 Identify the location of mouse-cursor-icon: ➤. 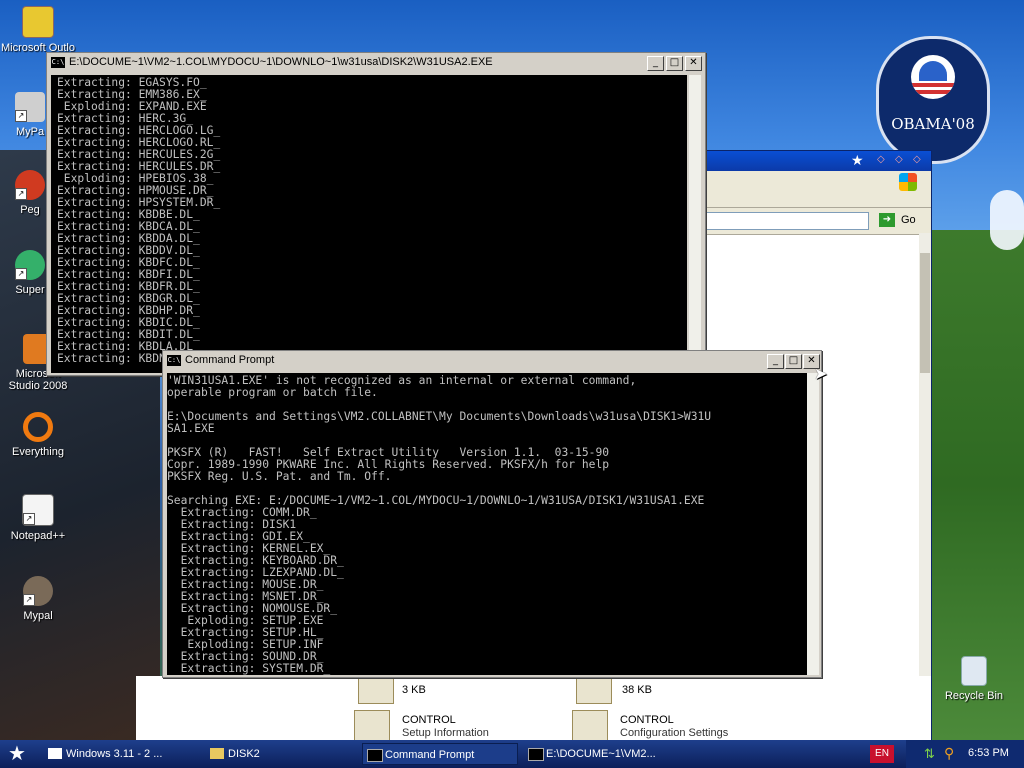
(821, 374).